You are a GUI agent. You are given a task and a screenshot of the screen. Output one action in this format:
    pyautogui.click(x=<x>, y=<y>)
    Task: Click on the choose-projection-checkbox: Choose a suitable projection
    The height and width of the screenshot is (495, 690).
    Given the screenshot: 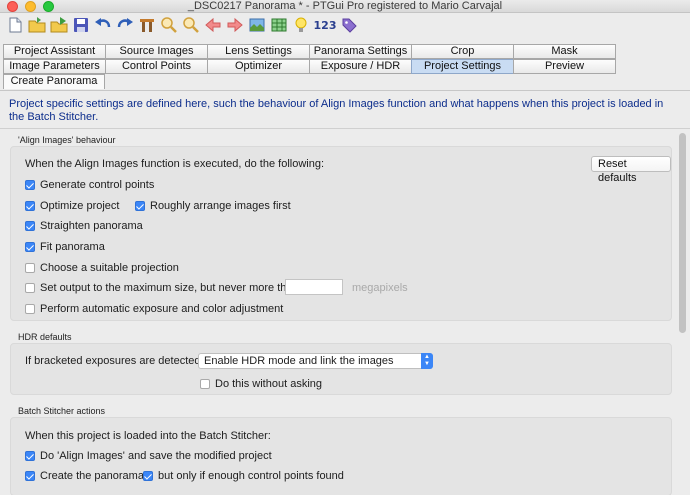 What is the action you would take?
    pyautogui.click(x=102, y=268)
    